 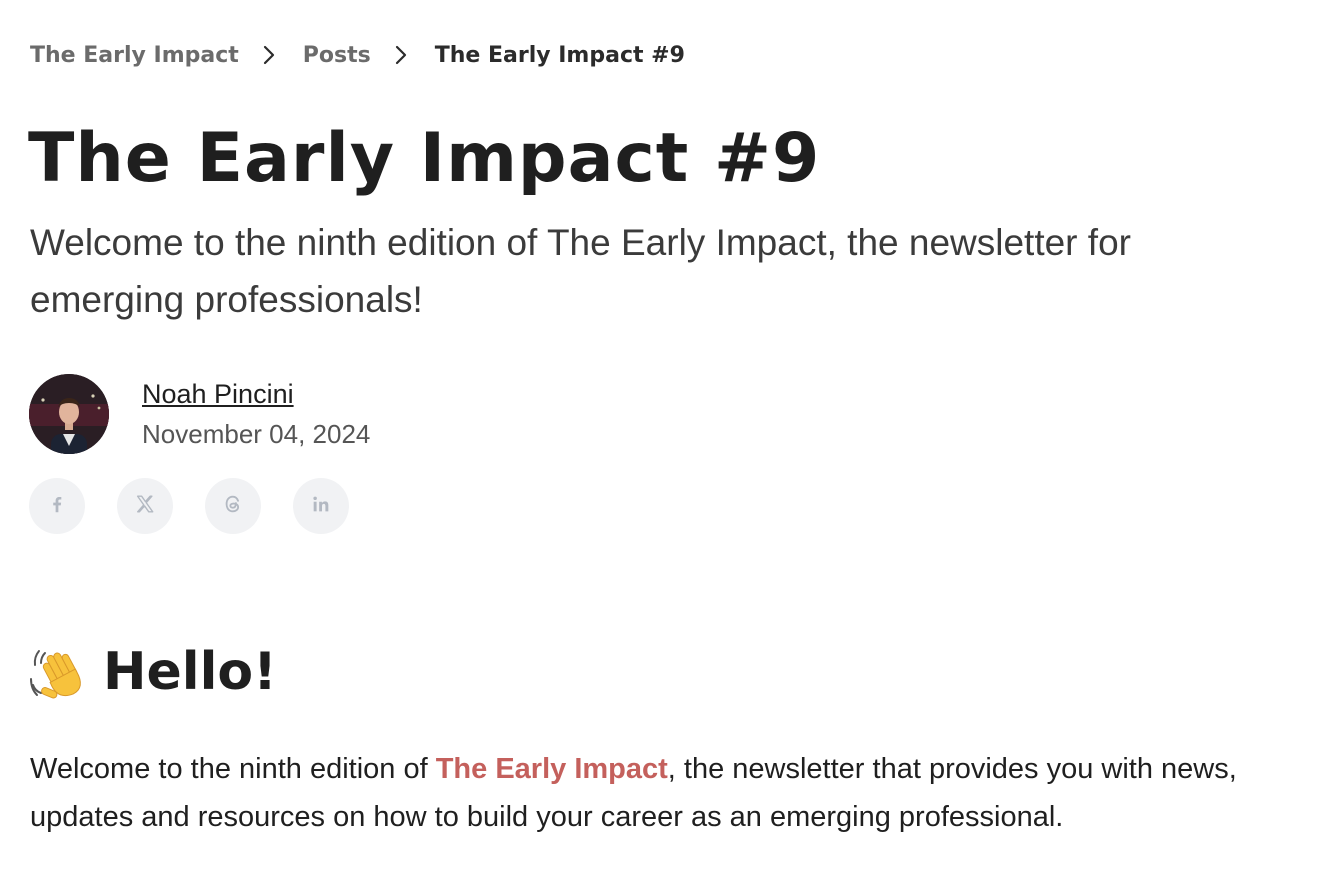 What do you see at coordinates (69, 414) in the screenshot?
I see `author-avatar` at bounding box center [69, 414].